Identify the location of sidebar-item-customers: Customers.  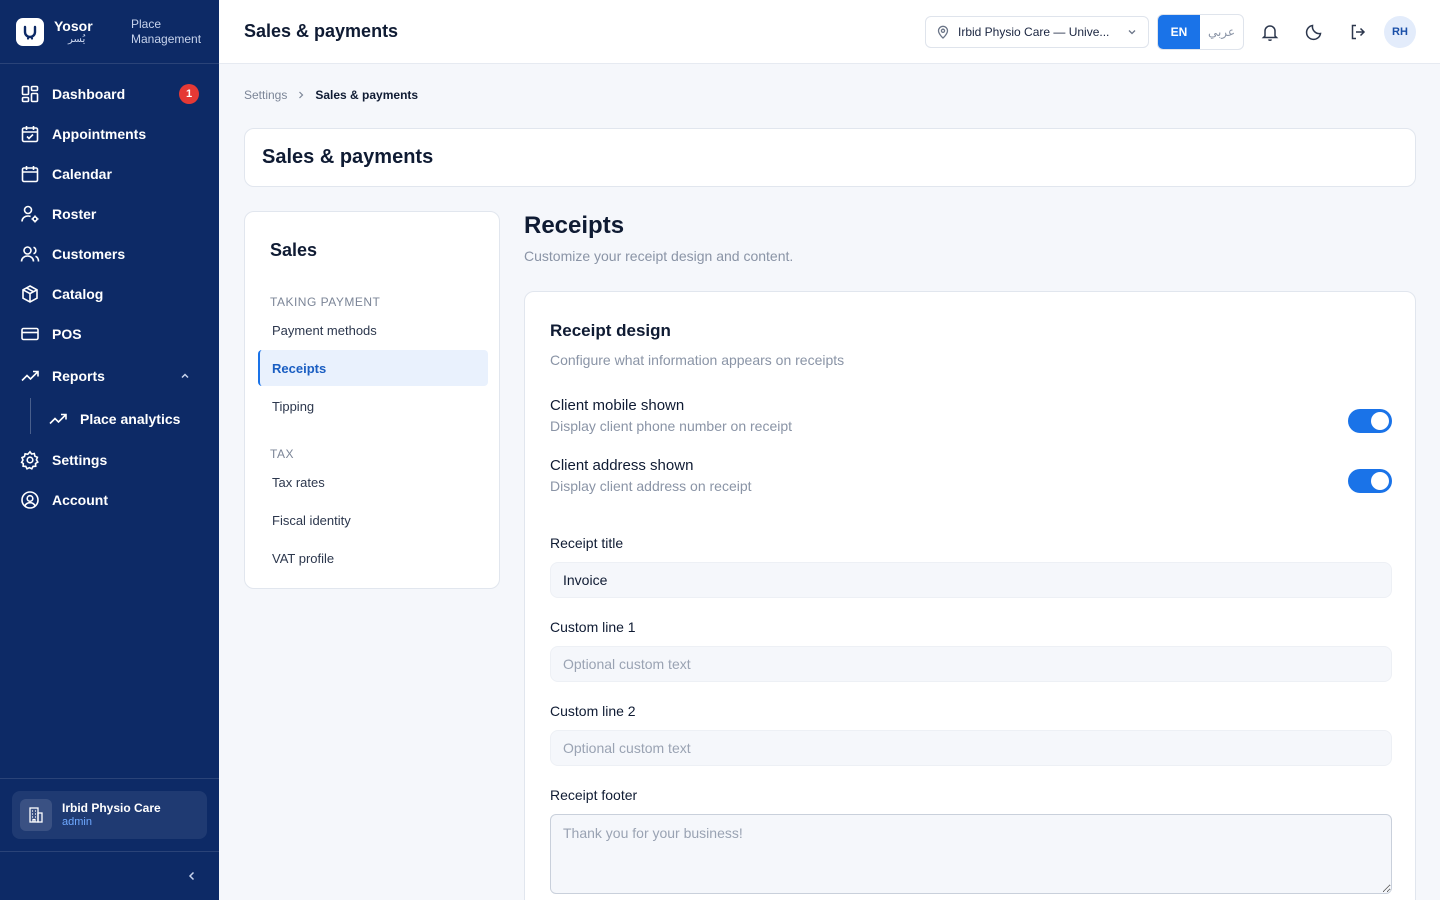
(109, 254).